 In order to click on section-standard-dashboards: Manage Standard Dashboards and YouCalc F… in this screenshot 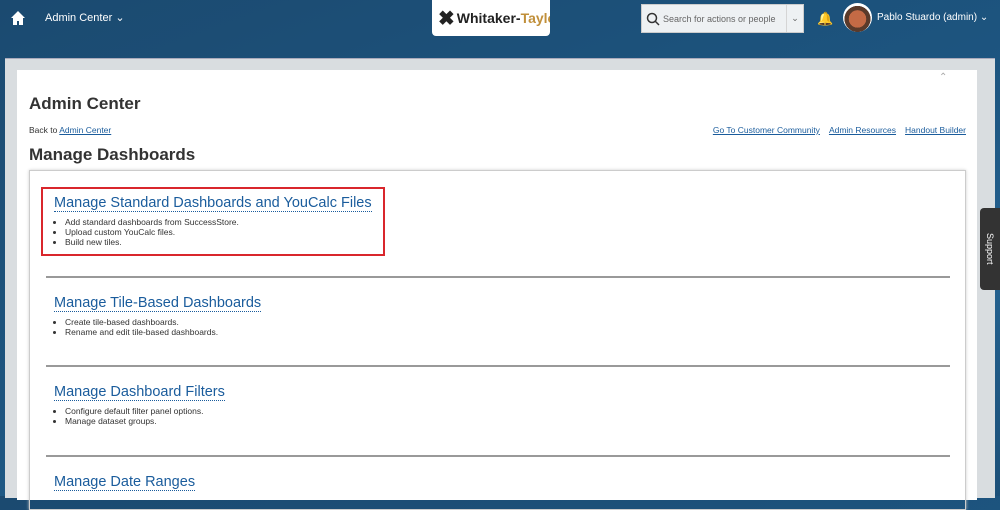, I will do `click(213, 220)`.